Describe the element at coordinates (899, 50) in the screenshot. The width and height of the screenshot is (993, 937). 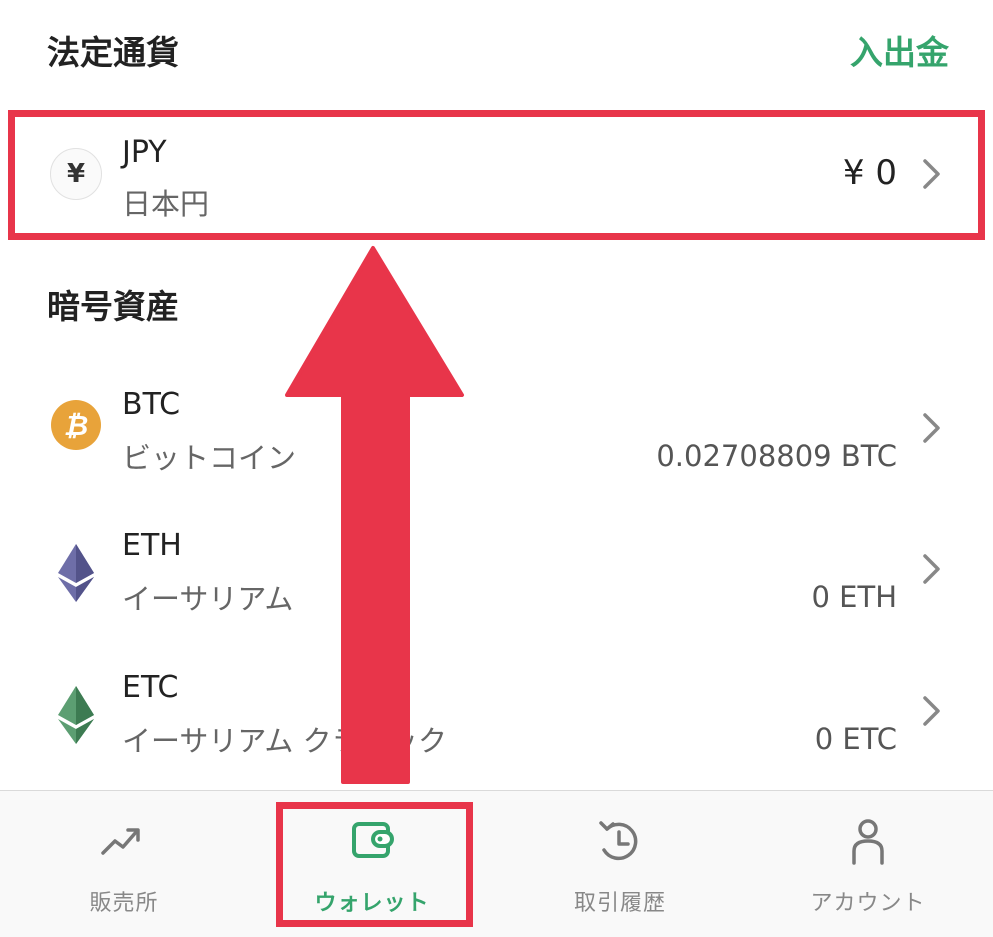
I see `deposit-withdraw-link: 入出金` at that location.